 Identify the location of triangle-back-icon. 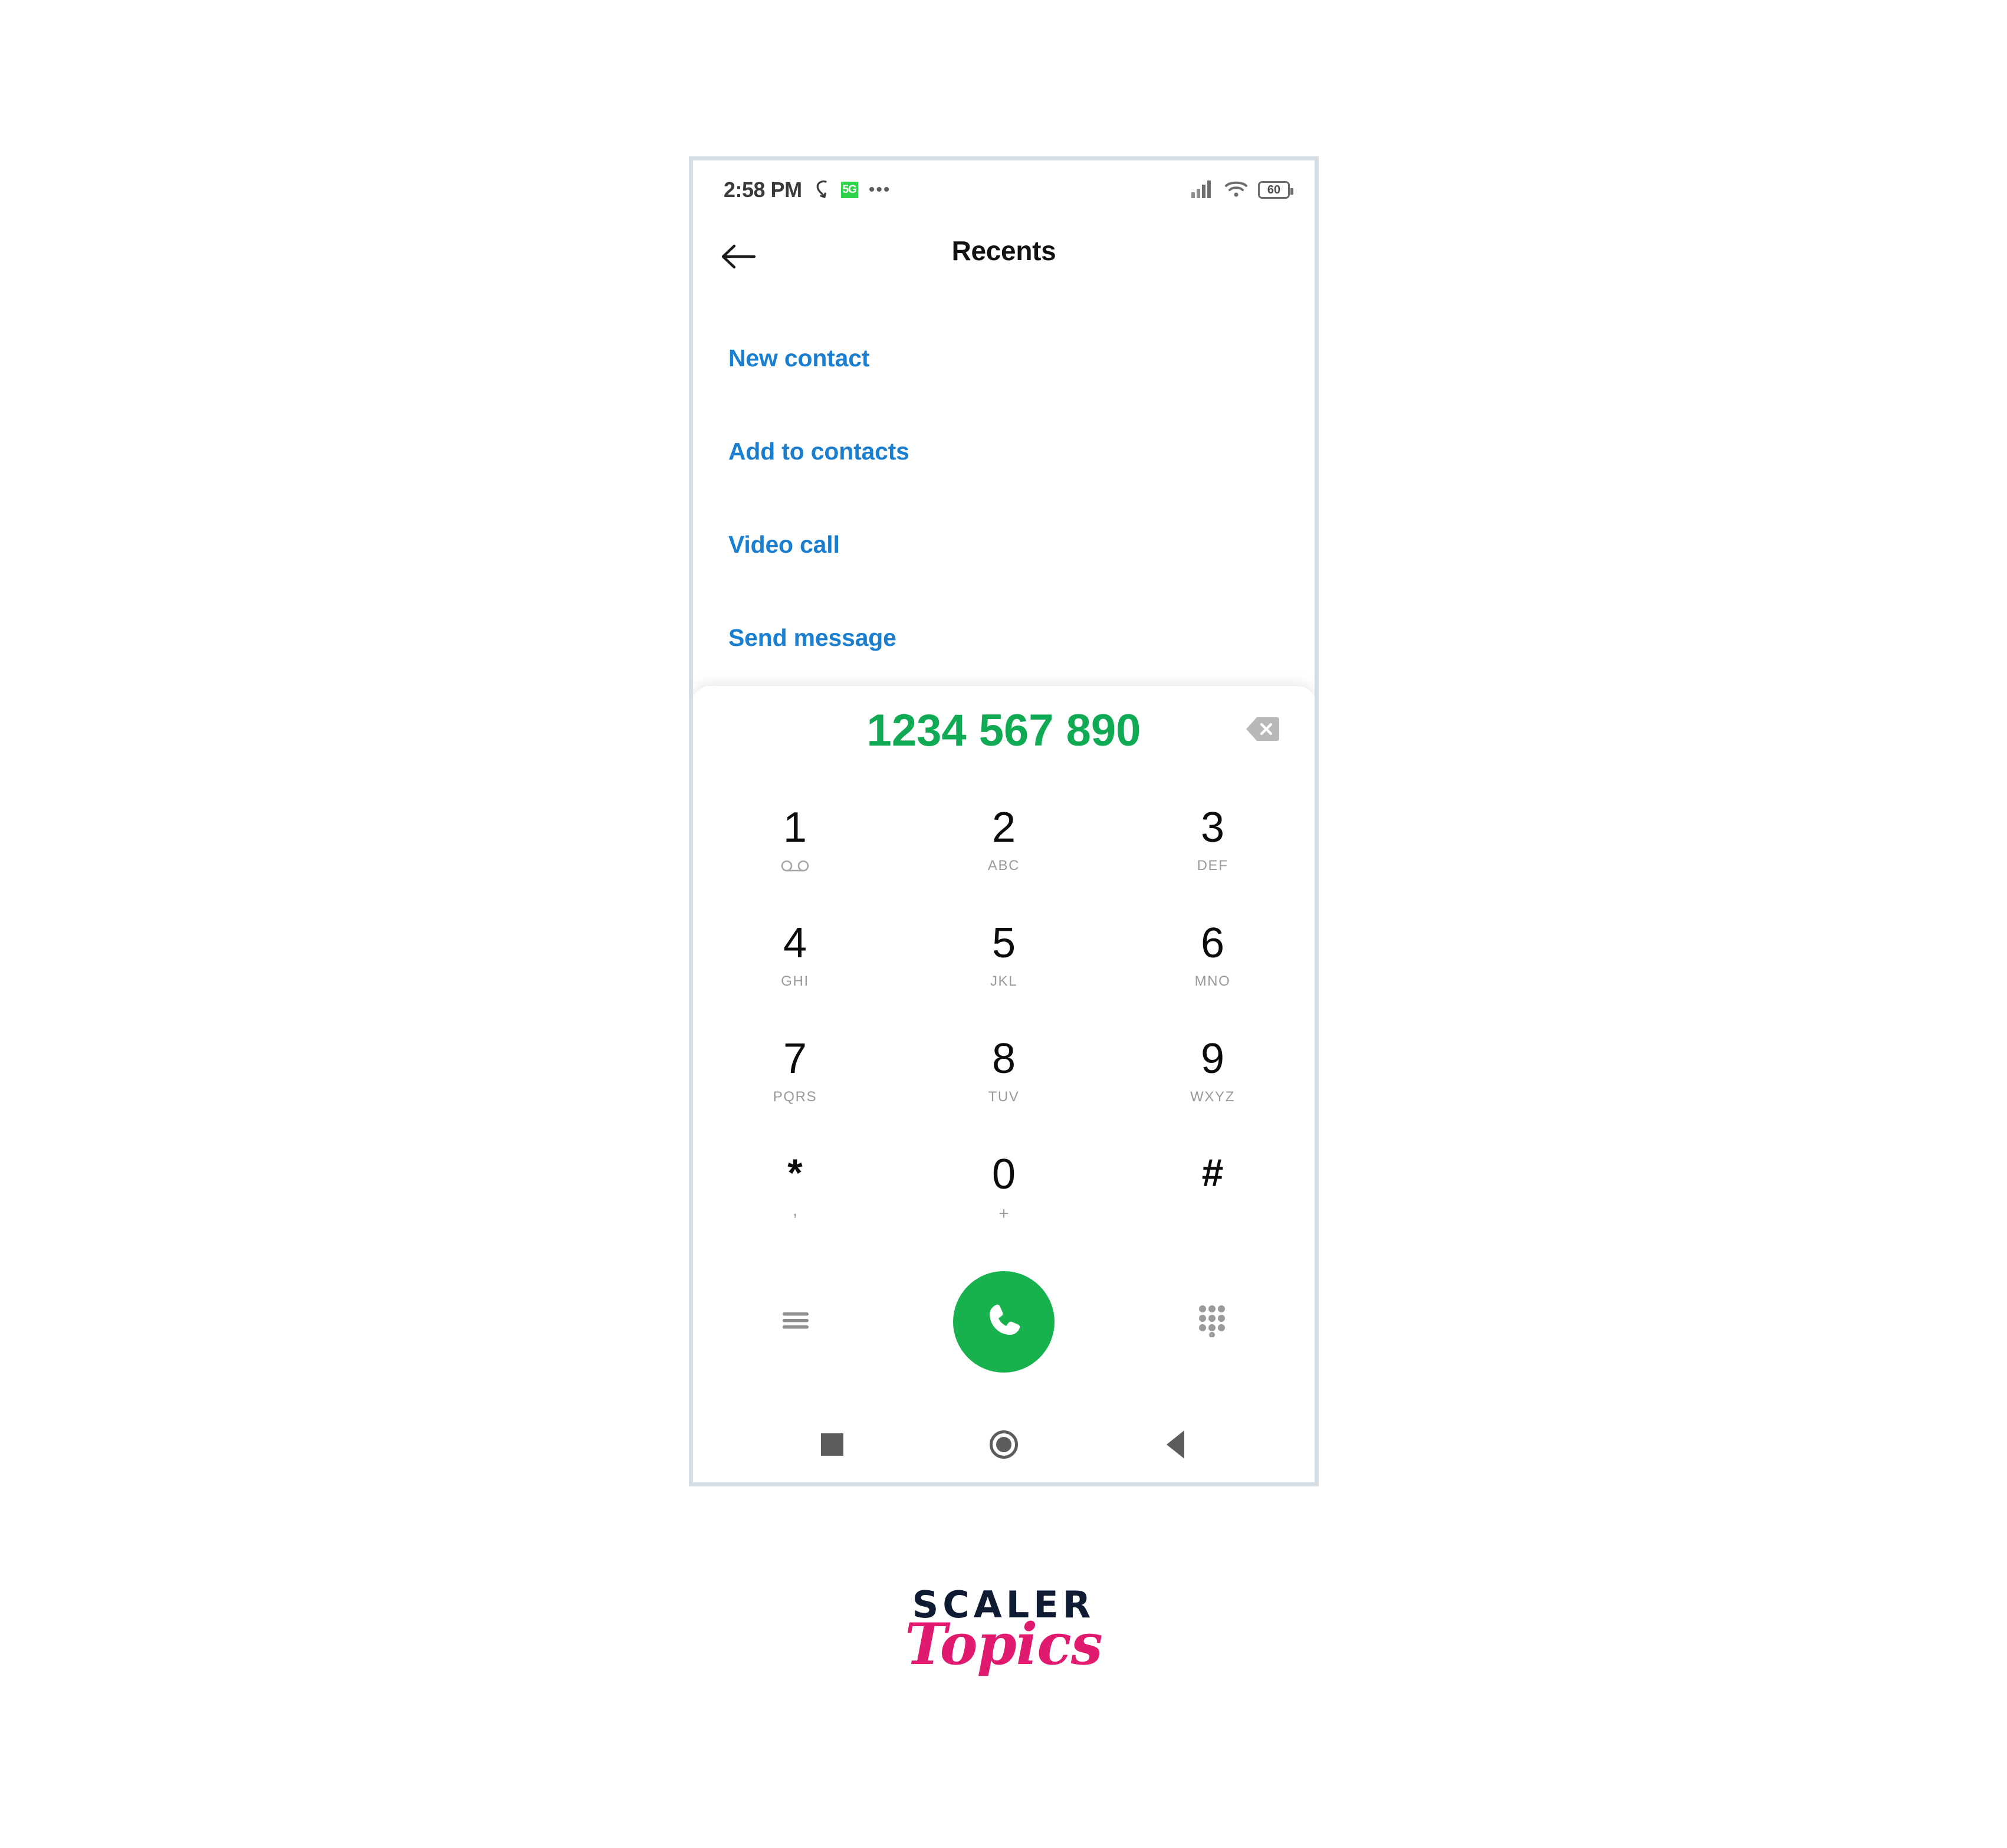
(1176, 1444).